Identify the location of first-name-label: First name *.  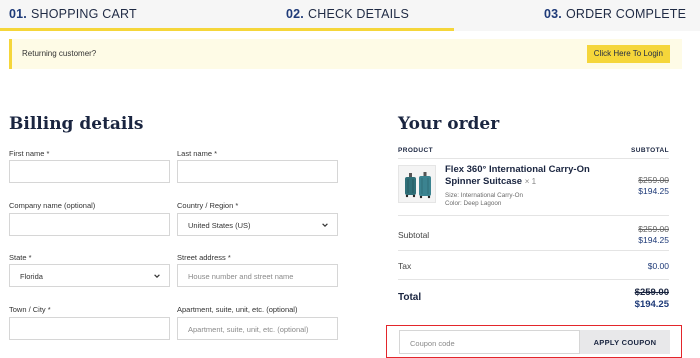
(29, 153).